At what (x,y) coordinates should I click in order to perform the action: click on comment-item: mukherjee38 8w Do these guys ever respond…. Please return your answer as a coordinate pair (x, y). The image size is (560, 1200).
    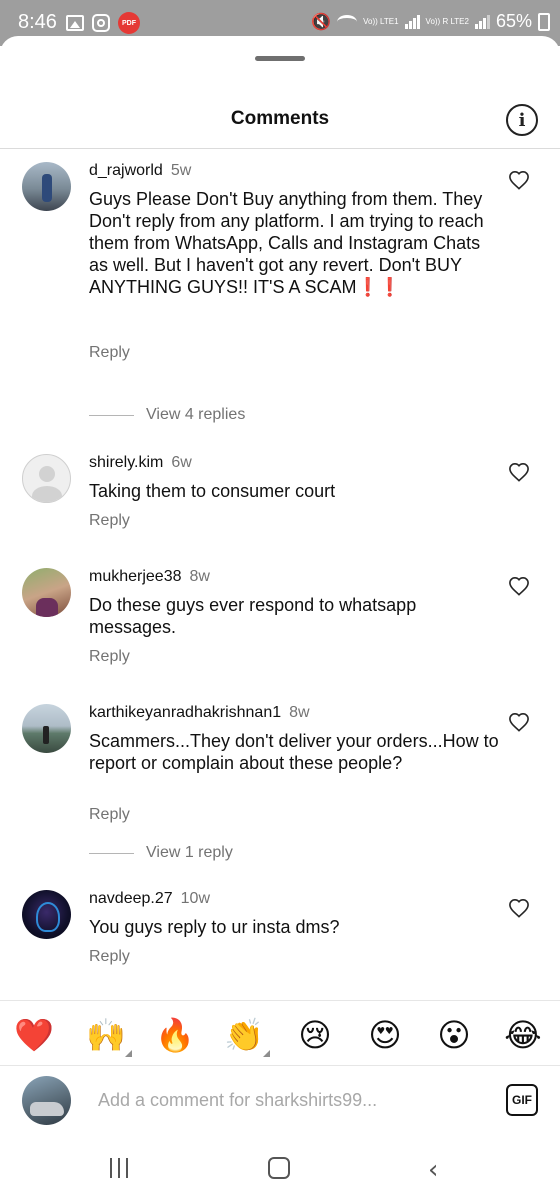
    Looking at the image, I should click on (280, 618).